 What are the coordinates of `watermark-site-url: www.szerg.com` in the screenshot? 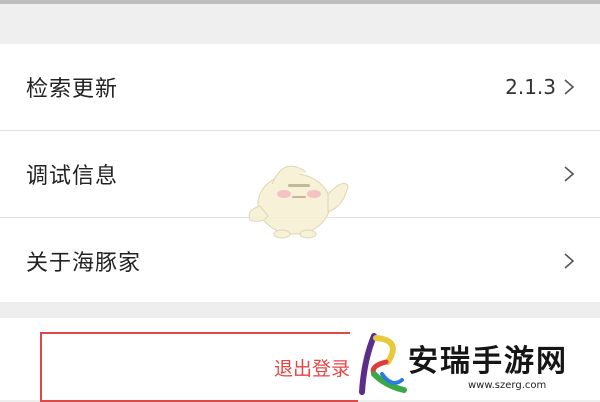 It's located at (507, 385).